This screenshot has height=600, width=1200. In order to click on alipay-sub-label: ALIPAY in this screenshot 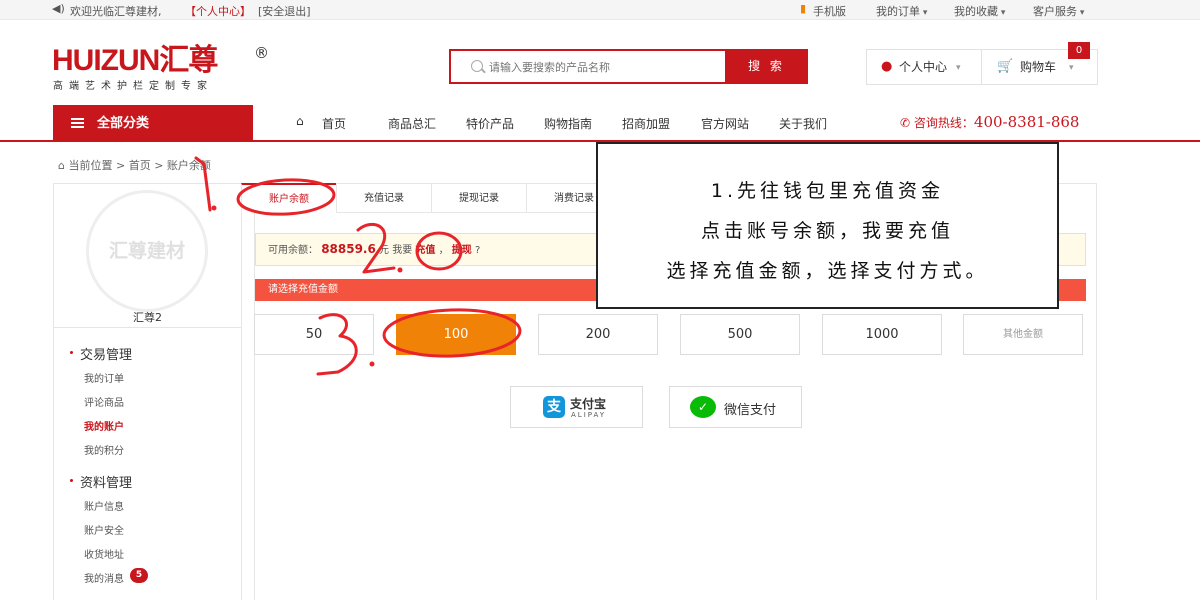, I will do `click(589, 415)`.